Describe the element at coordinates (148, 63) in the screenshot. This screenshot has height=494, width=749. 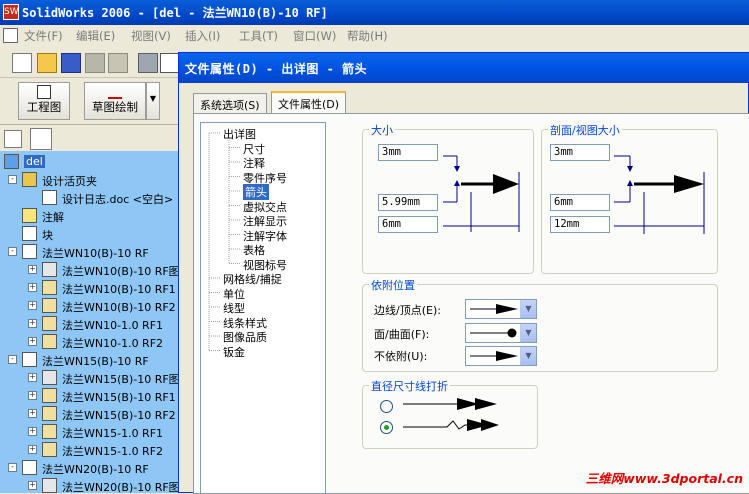
I see `print-icon` at that location.